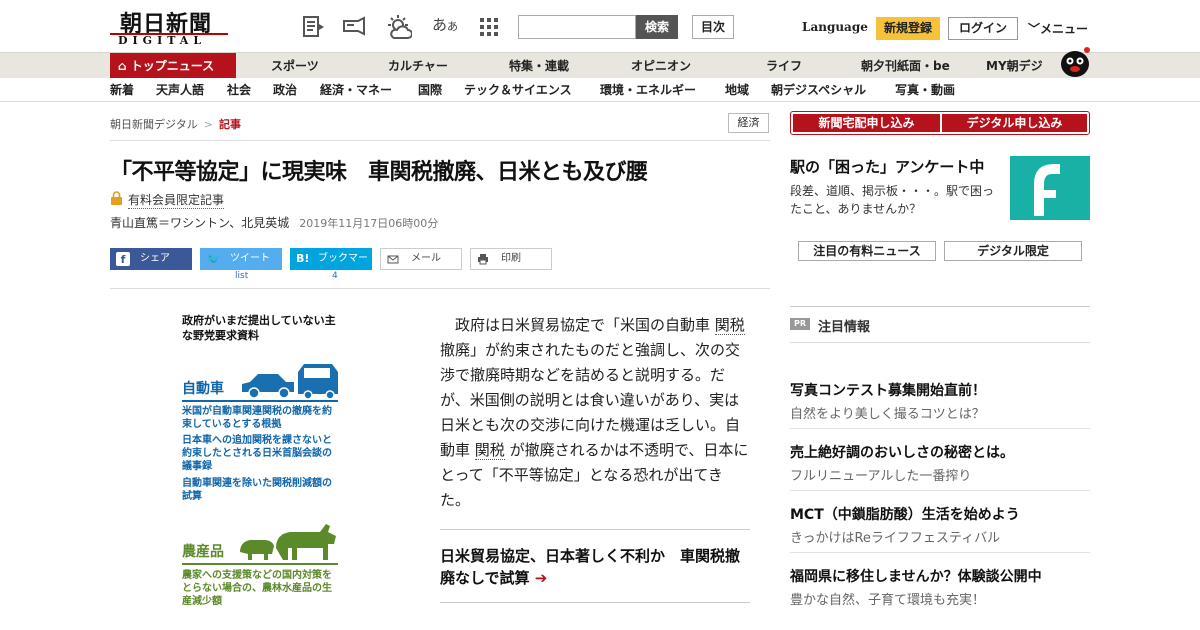  What do you see at coordinates (169, 27) in the screenshot?
I see `asahi-digital-logo: 朝日新聞 DIGITAL` at bounding box center [169, 27].